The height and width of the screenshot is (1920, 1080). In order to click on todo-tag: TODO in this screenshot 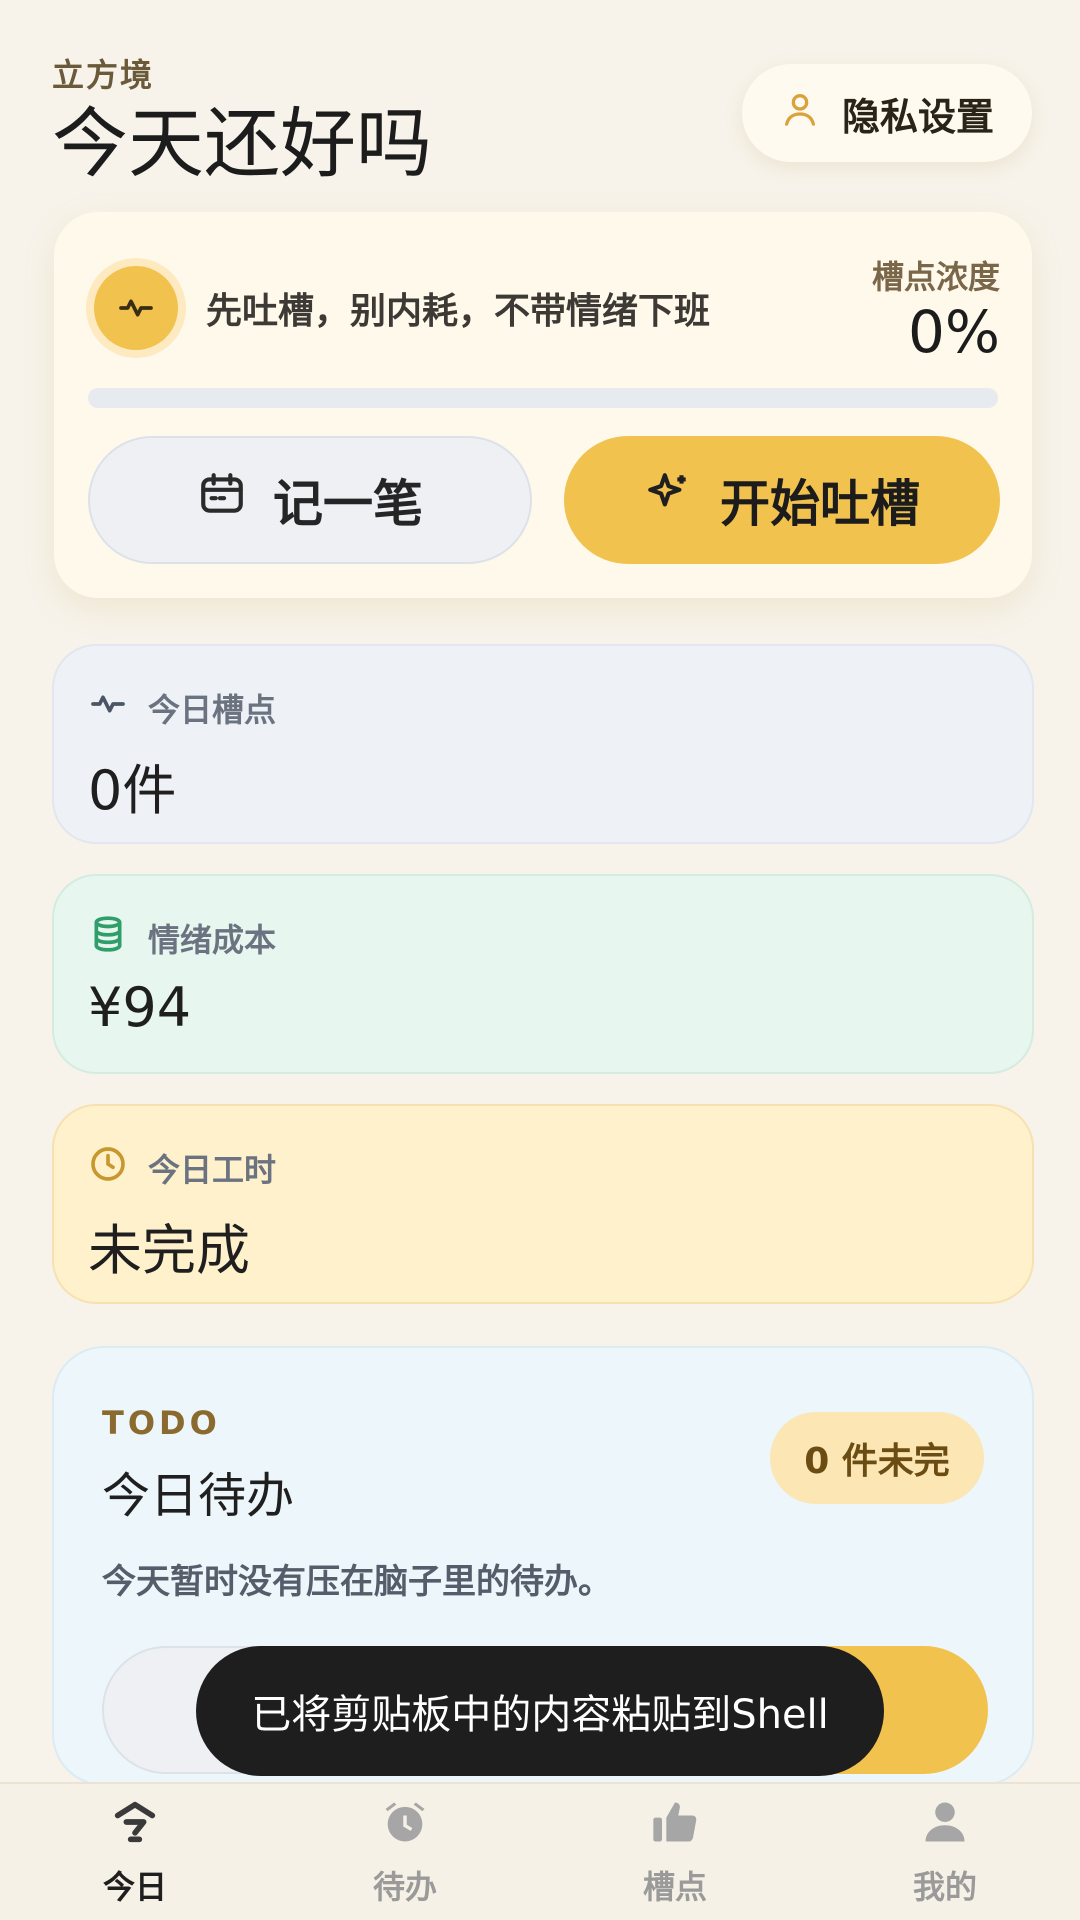, I will do `click(161, 1423)`.